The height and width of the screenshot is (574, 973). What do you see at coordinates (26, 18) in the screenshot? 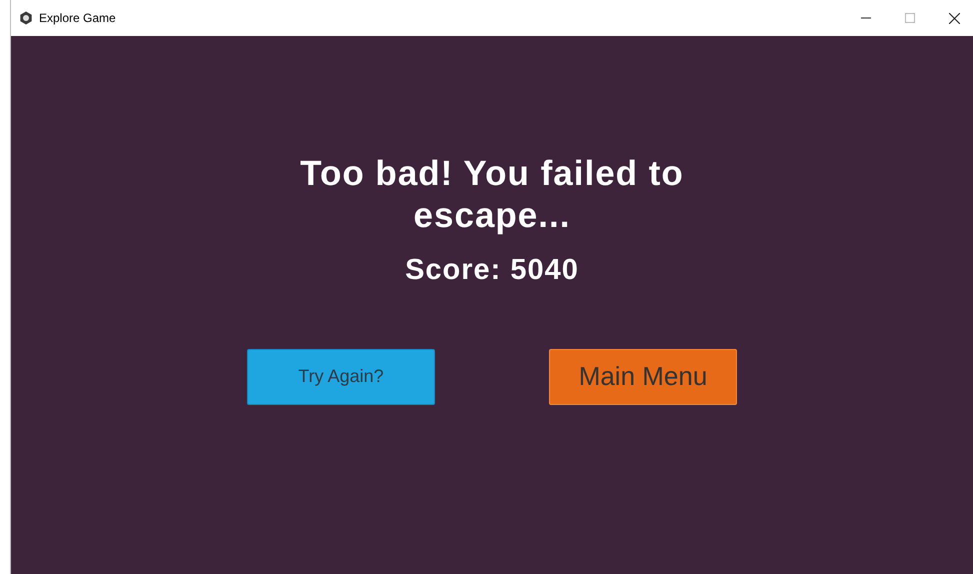
I see `app-icon` at bounding box center [26, 18].